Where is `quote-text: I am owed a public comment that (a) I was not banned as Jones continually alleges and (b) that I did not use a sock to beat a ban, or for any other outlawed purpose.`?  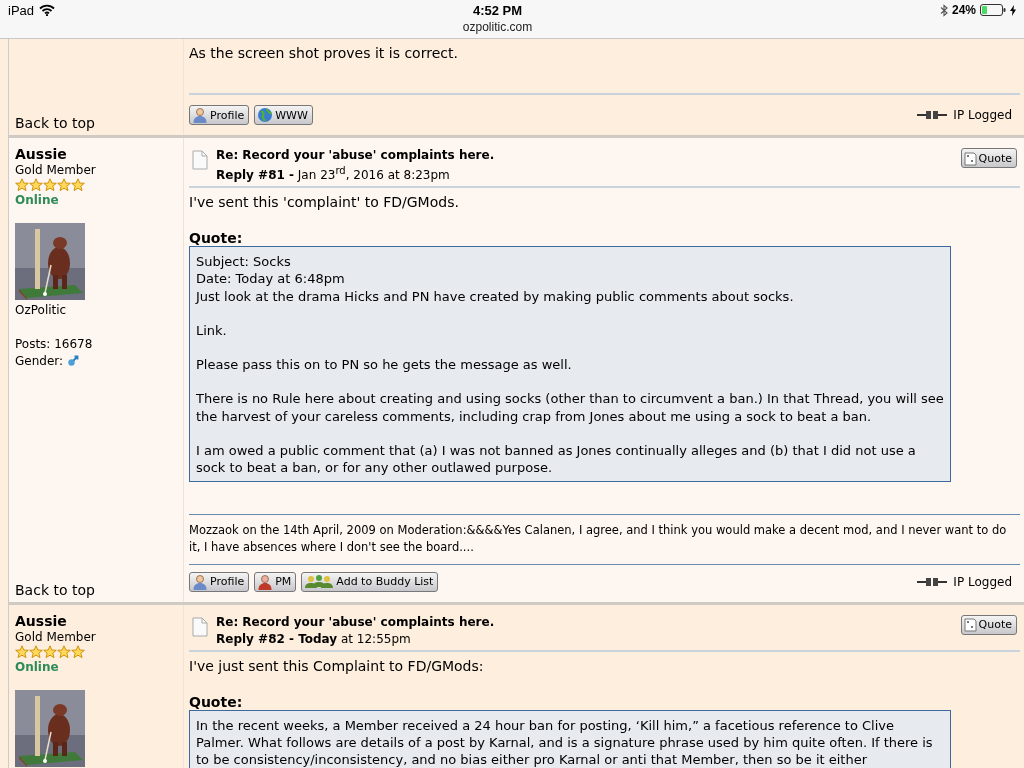
quote-text: I am owed a public comment that (a) I was not banned as Jones continually alleges and (b) that I did not use a sock to beat a ban, or for any other outlawed purpose. is located at coordinates (556, 459).